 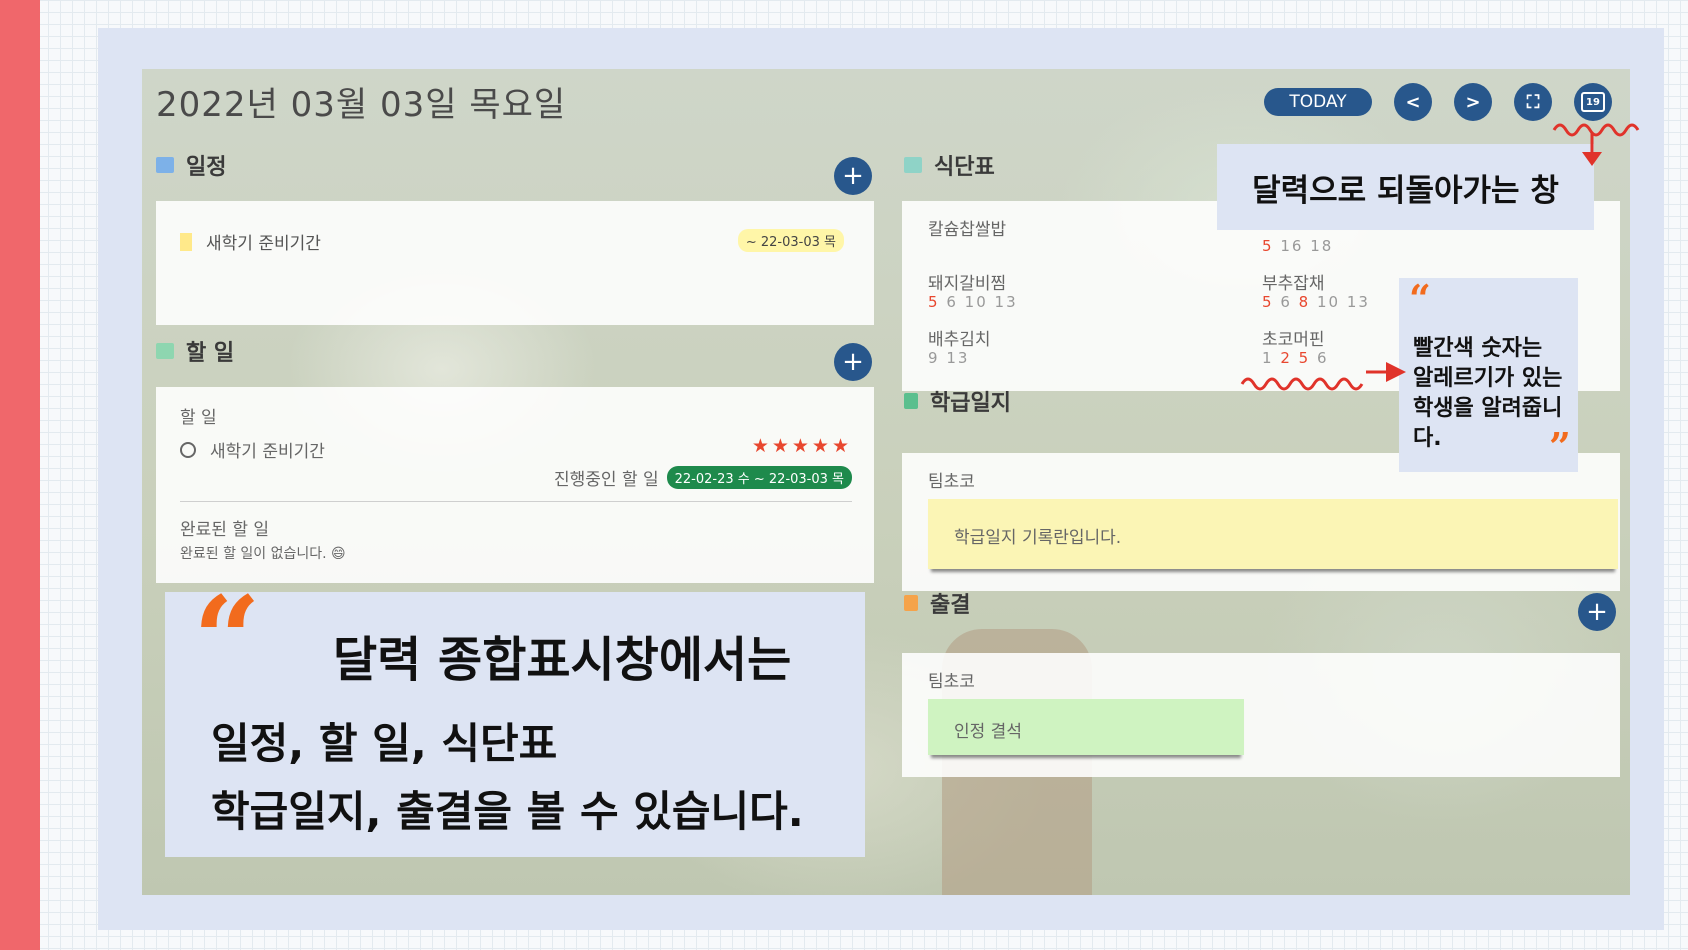 I want to click on schedule-title: 일정, so click(x=206, y=167).